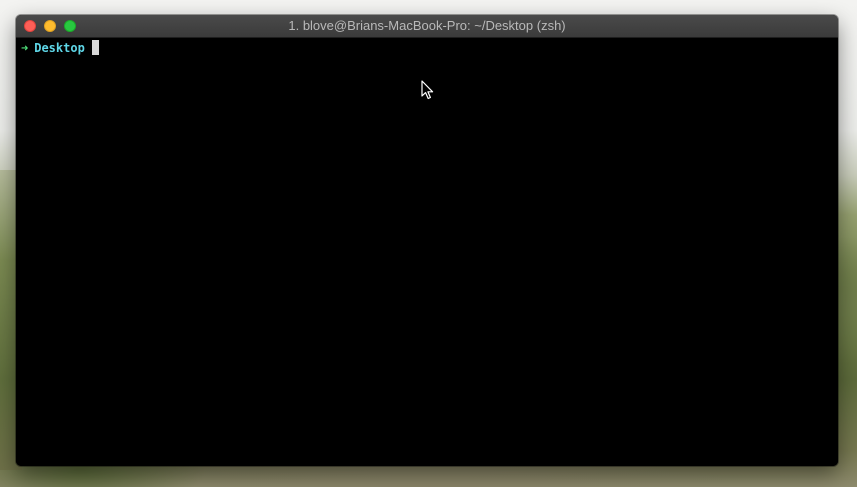  Describe the element at coordinates (427, 90) in the screenshot. I see `arrow-pointer-icon` at that location.